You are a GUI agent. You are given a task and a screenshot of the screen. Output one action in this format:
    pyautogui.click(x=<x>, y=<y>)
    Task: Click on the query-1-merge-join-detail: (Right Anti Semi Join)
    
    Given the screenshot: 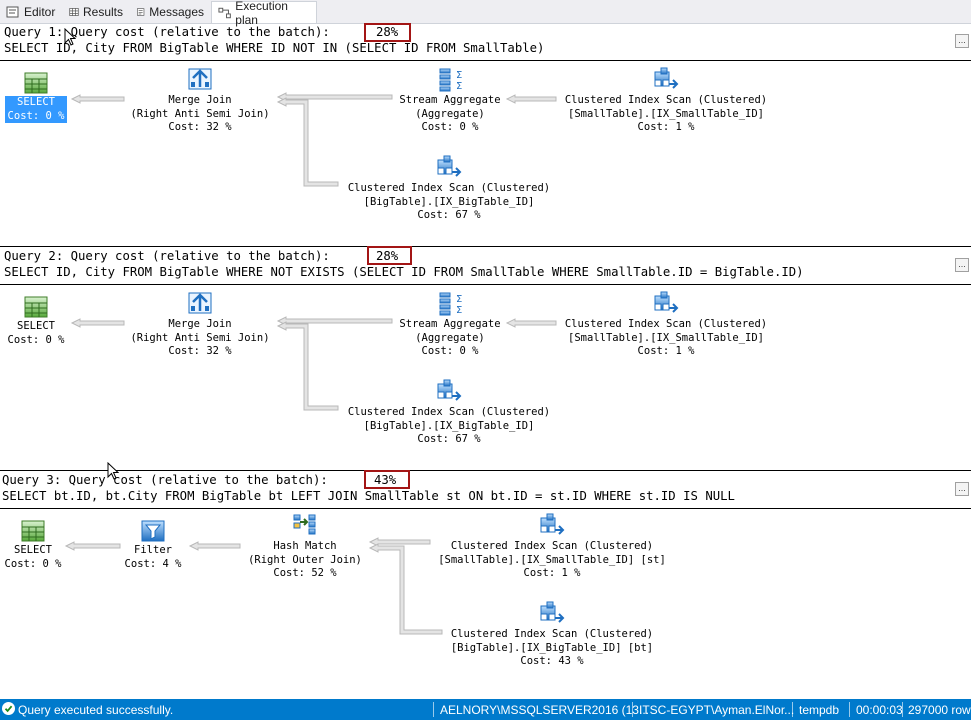 What is the action you would take?
    pyautogui.click(x=200, y=113)
    